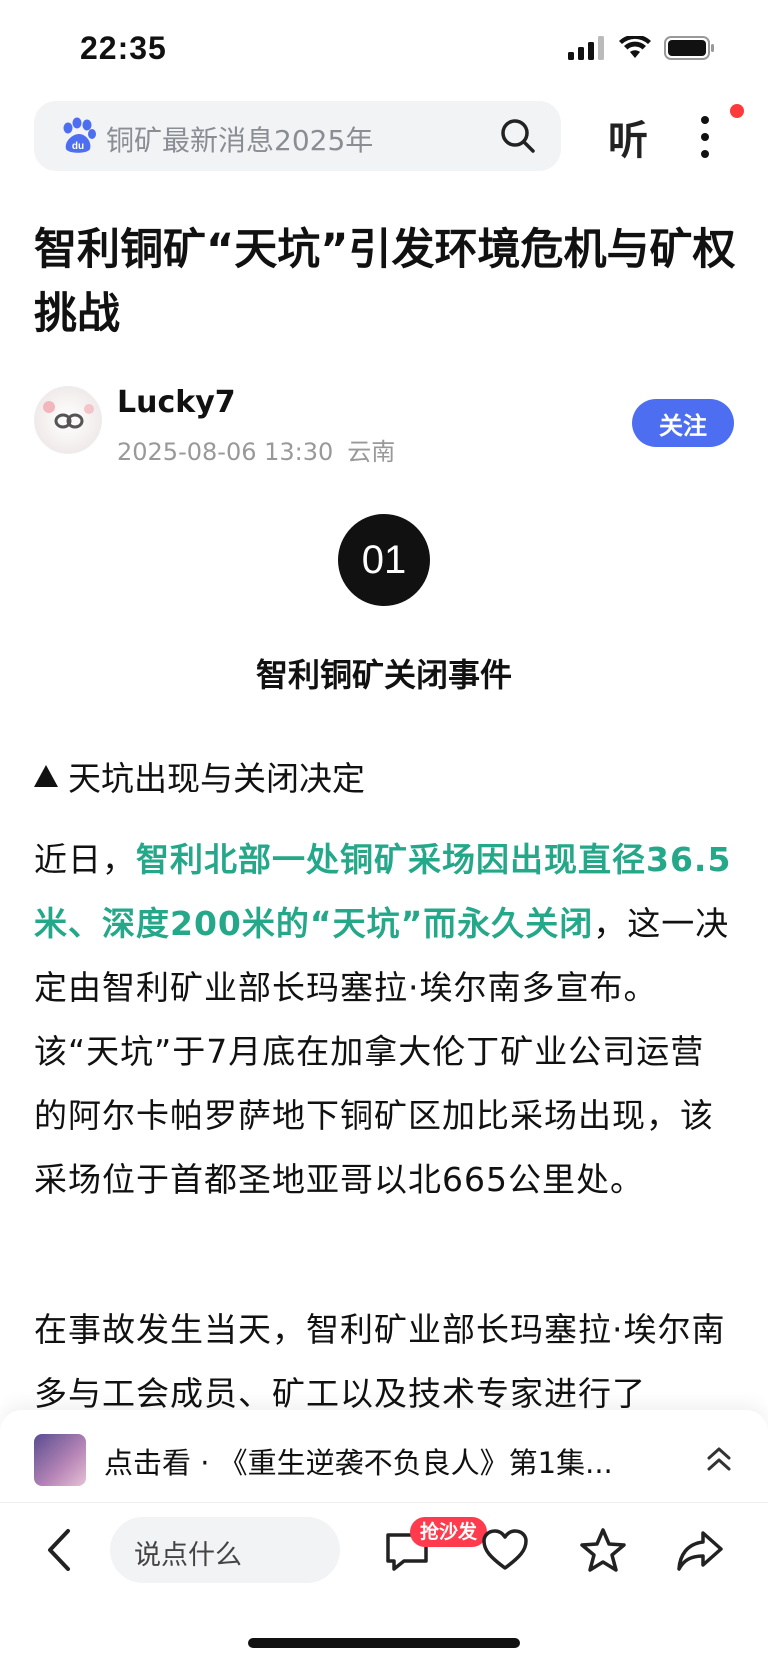 This screenshot has width=768, height=1663. I want to click on more-vertical-icon, so click(705, 137).